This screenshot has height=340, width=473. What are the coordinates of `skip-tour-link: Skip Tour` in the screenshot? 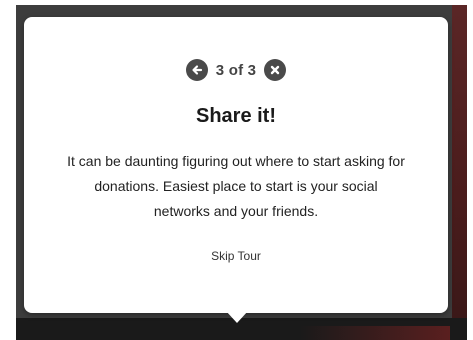 It's located at (236, 256).